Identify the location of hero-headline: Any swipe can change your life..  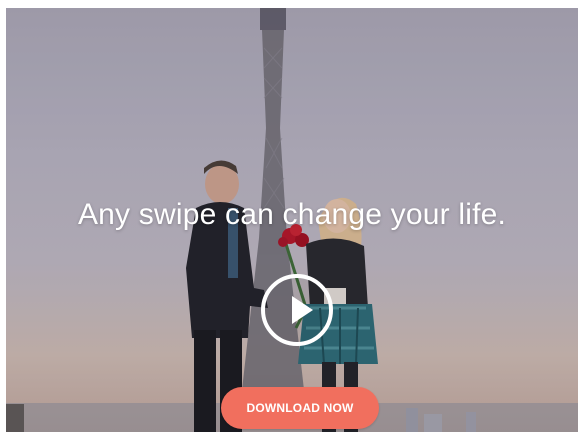
(292, 214).